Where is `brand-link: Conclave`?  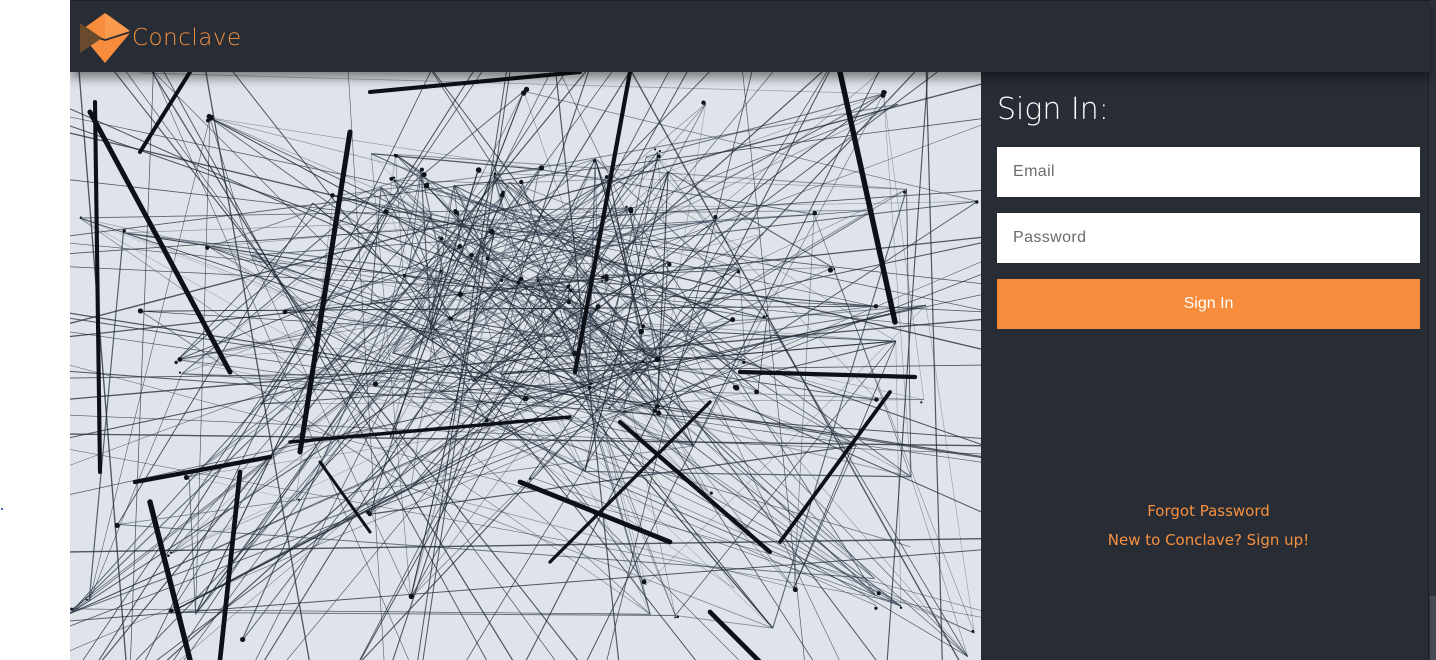 brand-link: Conclave is located at coordinates (161, 38).